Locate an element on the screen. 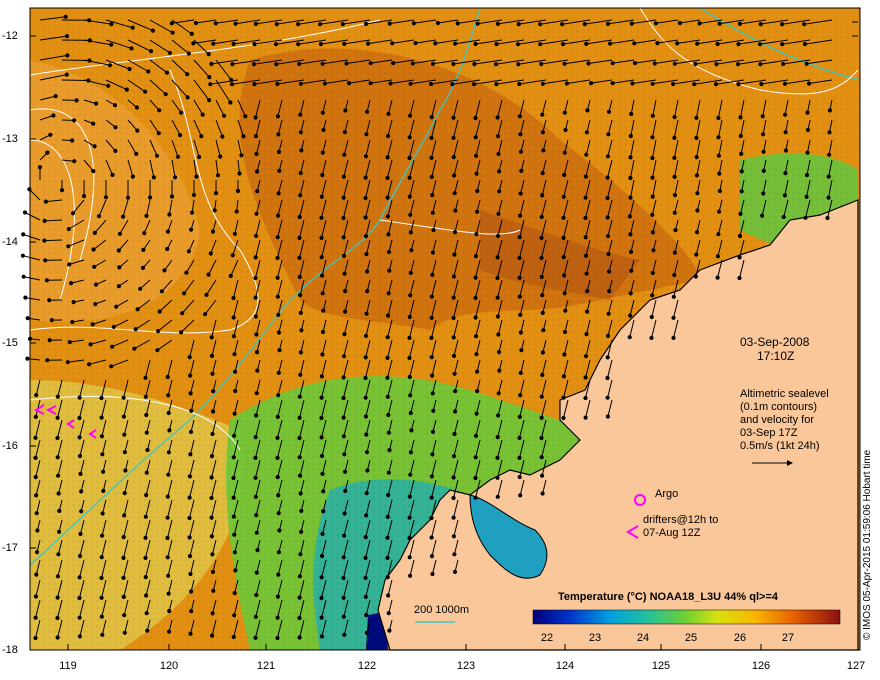  drifters-label: 07-Aug 12Z is located at coordinates (672, 533).